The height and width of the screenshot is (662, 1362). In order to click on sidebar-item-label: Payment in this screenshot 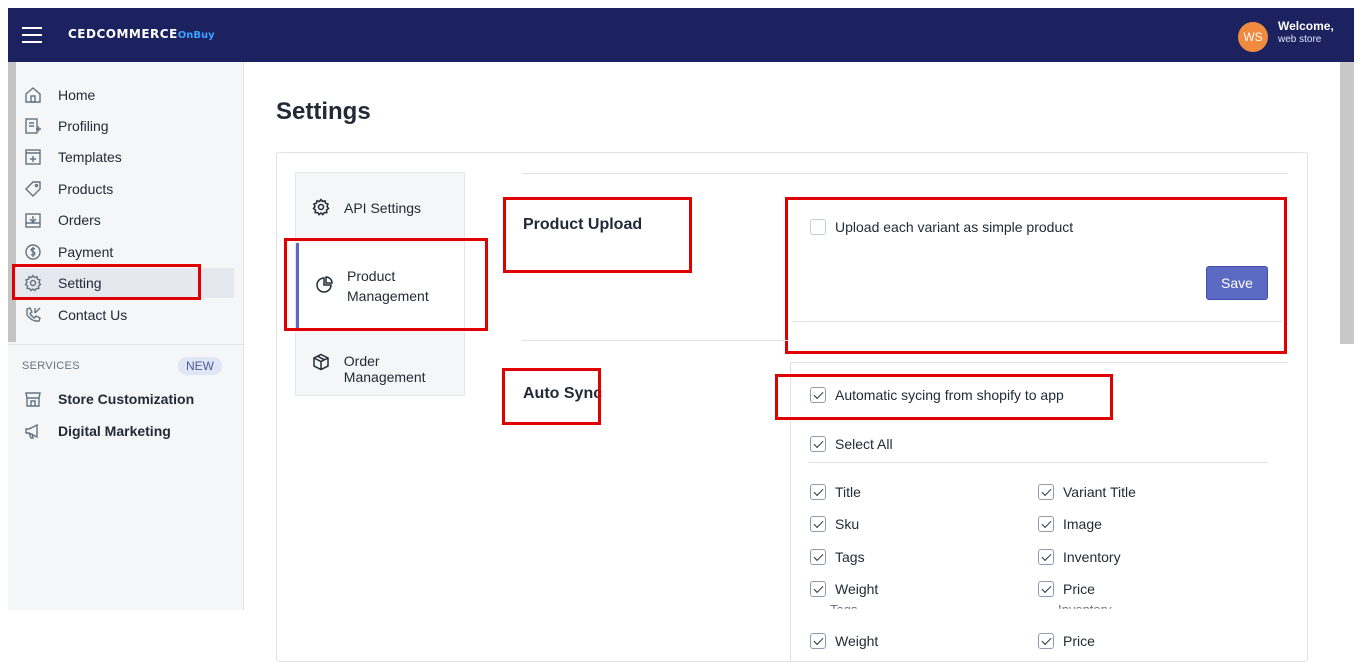, I will do `click(86, 252)`.